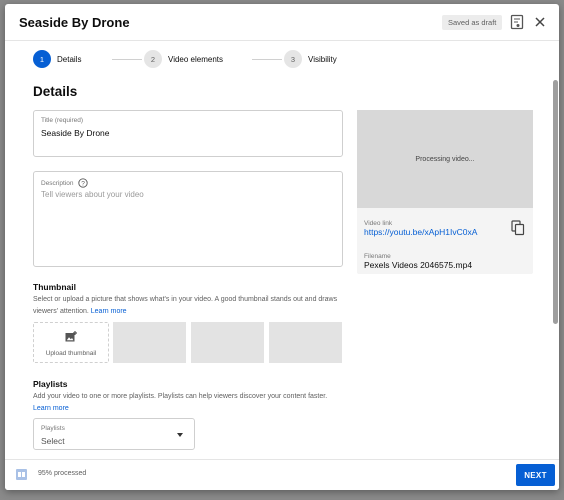 This screenshot has height=500, width=564. Describe the element at coordinates (540, 22) in the screenshot. I see `close-icon` at that location.